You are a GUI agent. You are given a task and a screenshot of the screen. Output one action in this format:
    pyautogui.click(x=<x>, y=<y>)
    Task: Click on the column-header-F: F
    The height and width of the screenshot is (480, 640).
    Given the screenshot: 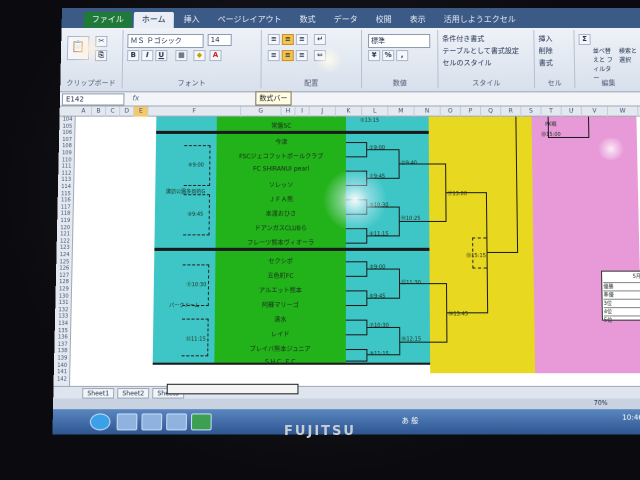 What is the action you would take?
    pyautogui.click(x=195, y=111)
    